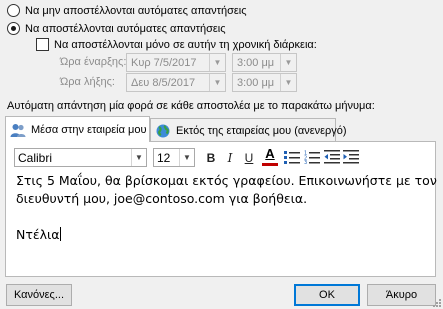  What do you see at coordinates (13, 28) in the screenshot?
I see `send-auto-reply-radio` at bounding box center [13, 28].